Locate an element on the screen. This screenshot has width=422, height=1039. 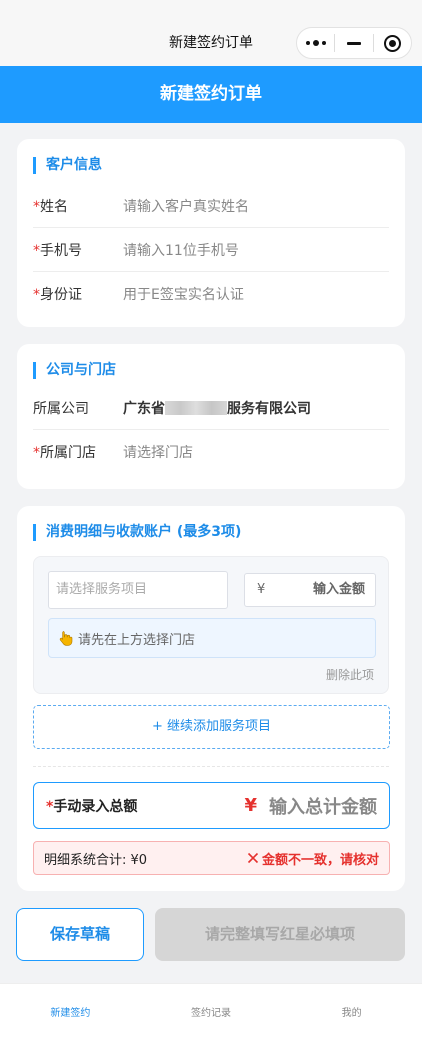
amount-placeholder: 输入金额 is located at coordinates (338, 589).